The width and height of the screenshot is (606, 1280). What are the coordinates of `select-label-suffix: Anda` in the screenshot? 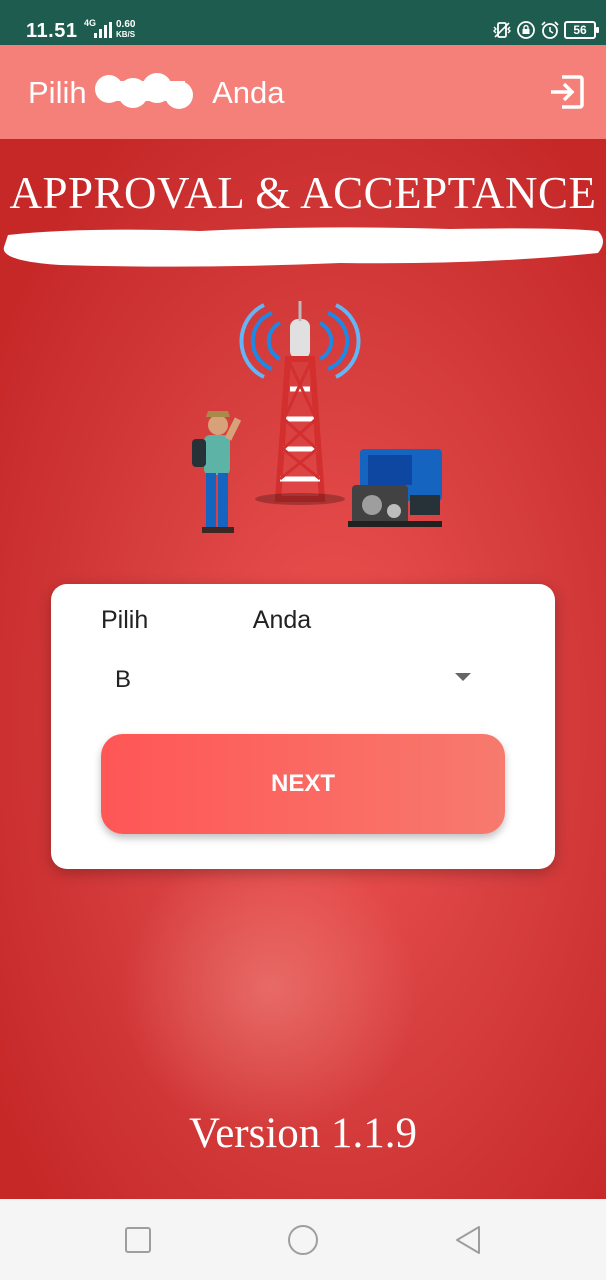 It's located at (282, 620).